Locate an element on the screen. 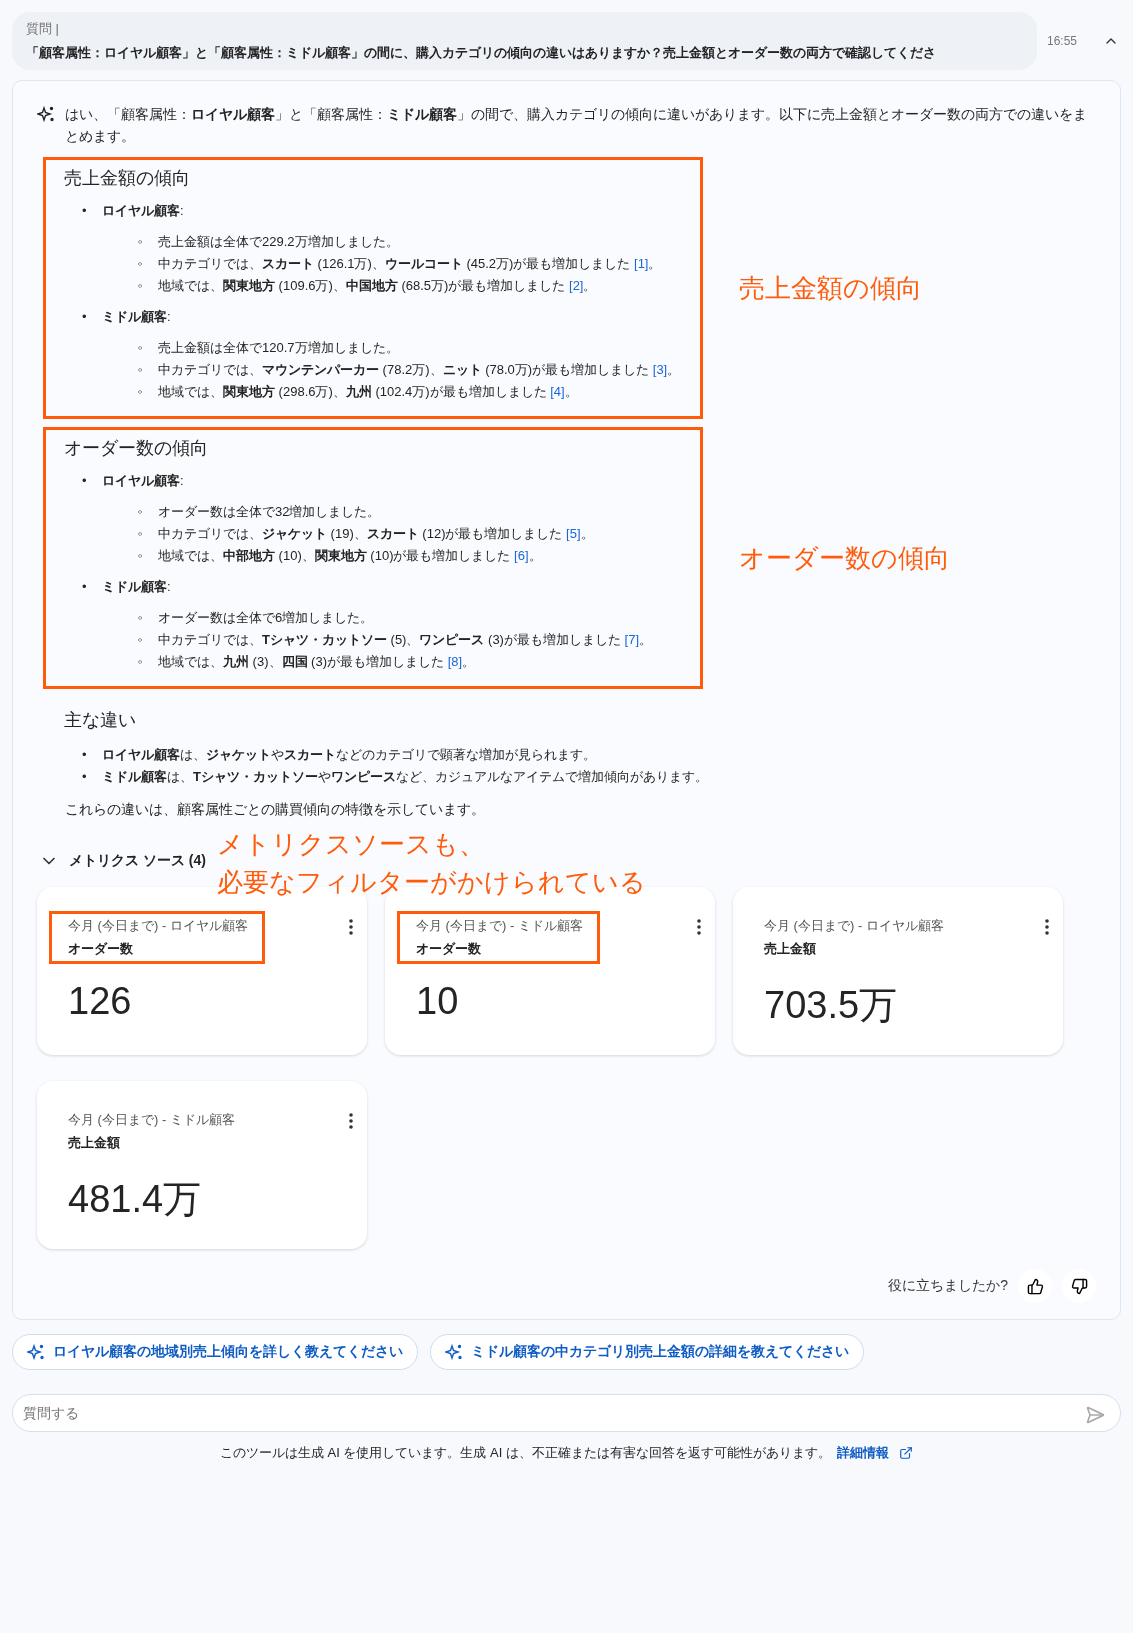 This screenshot has width=1133, height=1633. metric-value: 126 is located at coordinates (100, 1001).